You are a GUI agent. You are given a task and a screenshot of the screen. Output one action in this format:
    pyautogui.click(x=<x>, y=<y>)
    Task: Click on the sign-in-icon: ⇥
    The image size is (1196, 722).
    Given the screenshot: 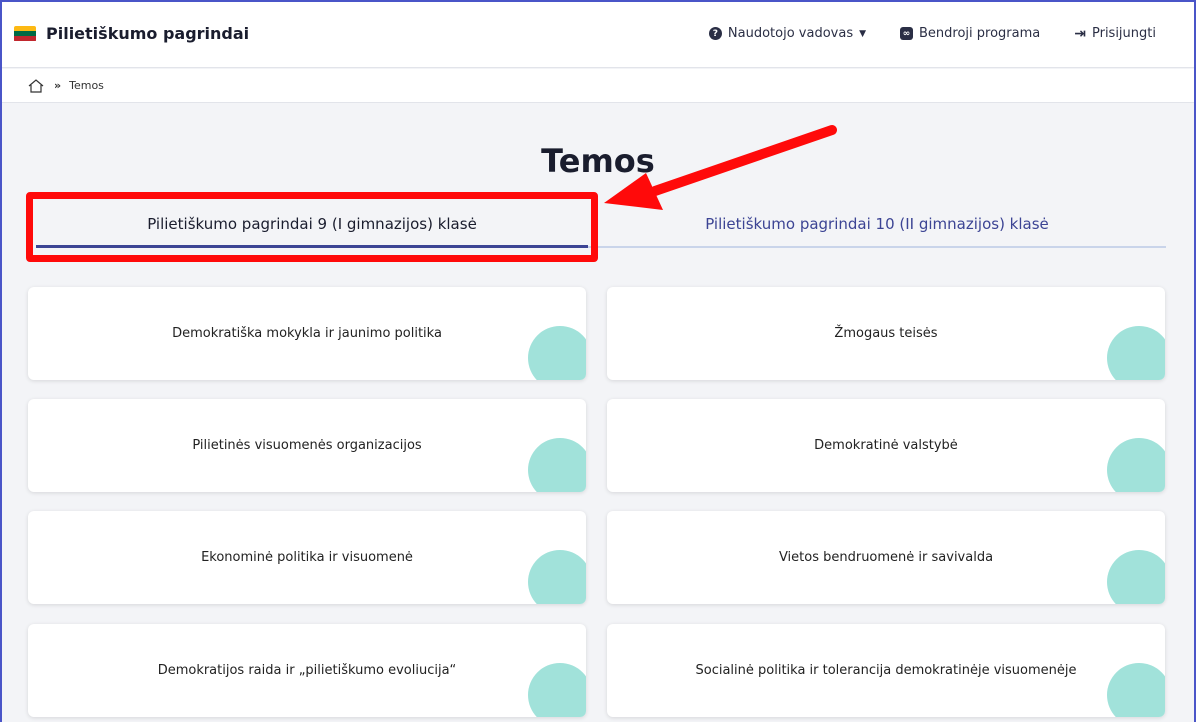 What is the action you would take?
    pyautogui.click(x=1080, y=33)
    